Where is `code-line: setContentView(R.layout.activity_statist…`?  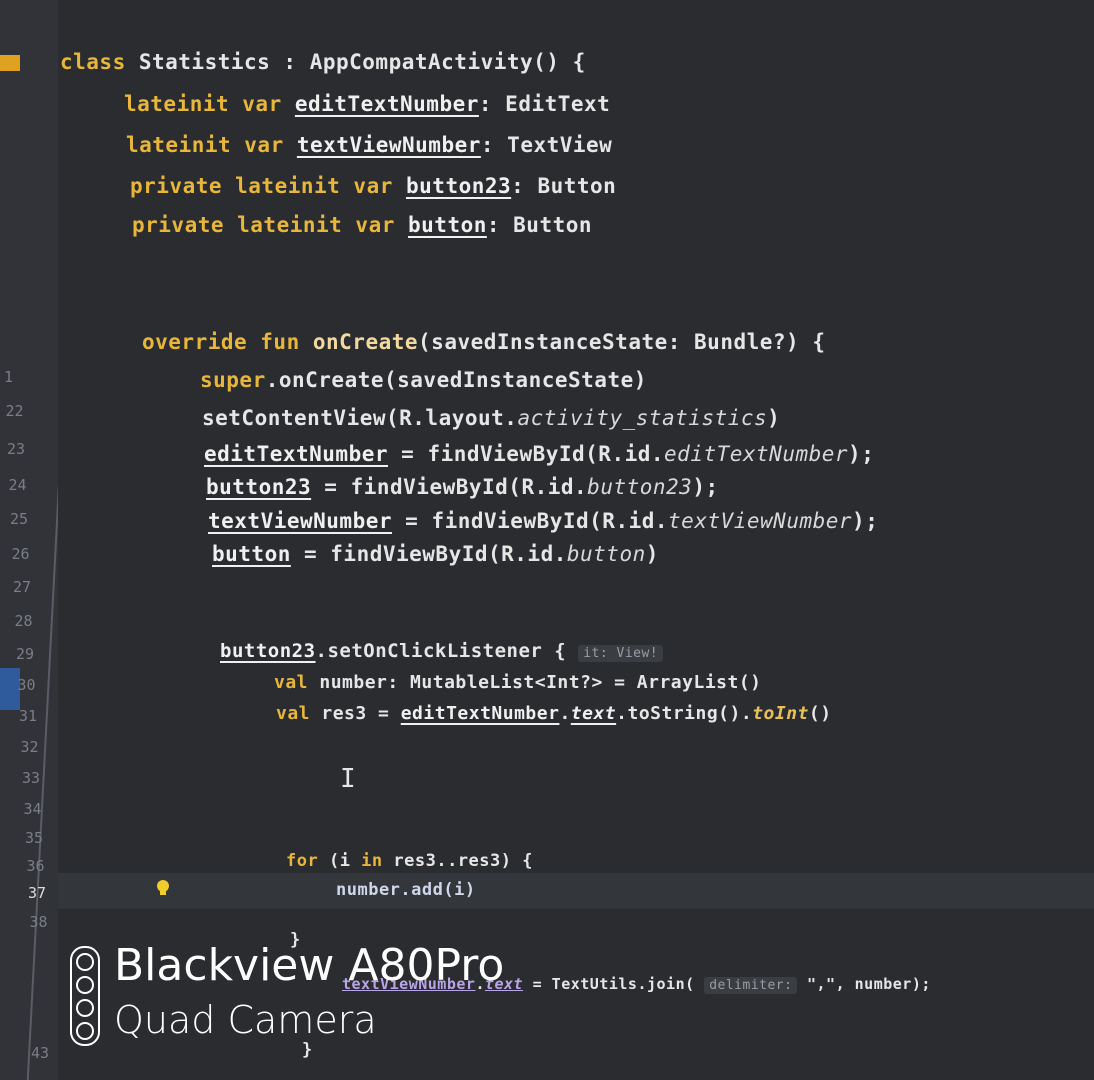
code-line: setContentView(R.layout.activity_statist… is located at coordinates (491, 418).